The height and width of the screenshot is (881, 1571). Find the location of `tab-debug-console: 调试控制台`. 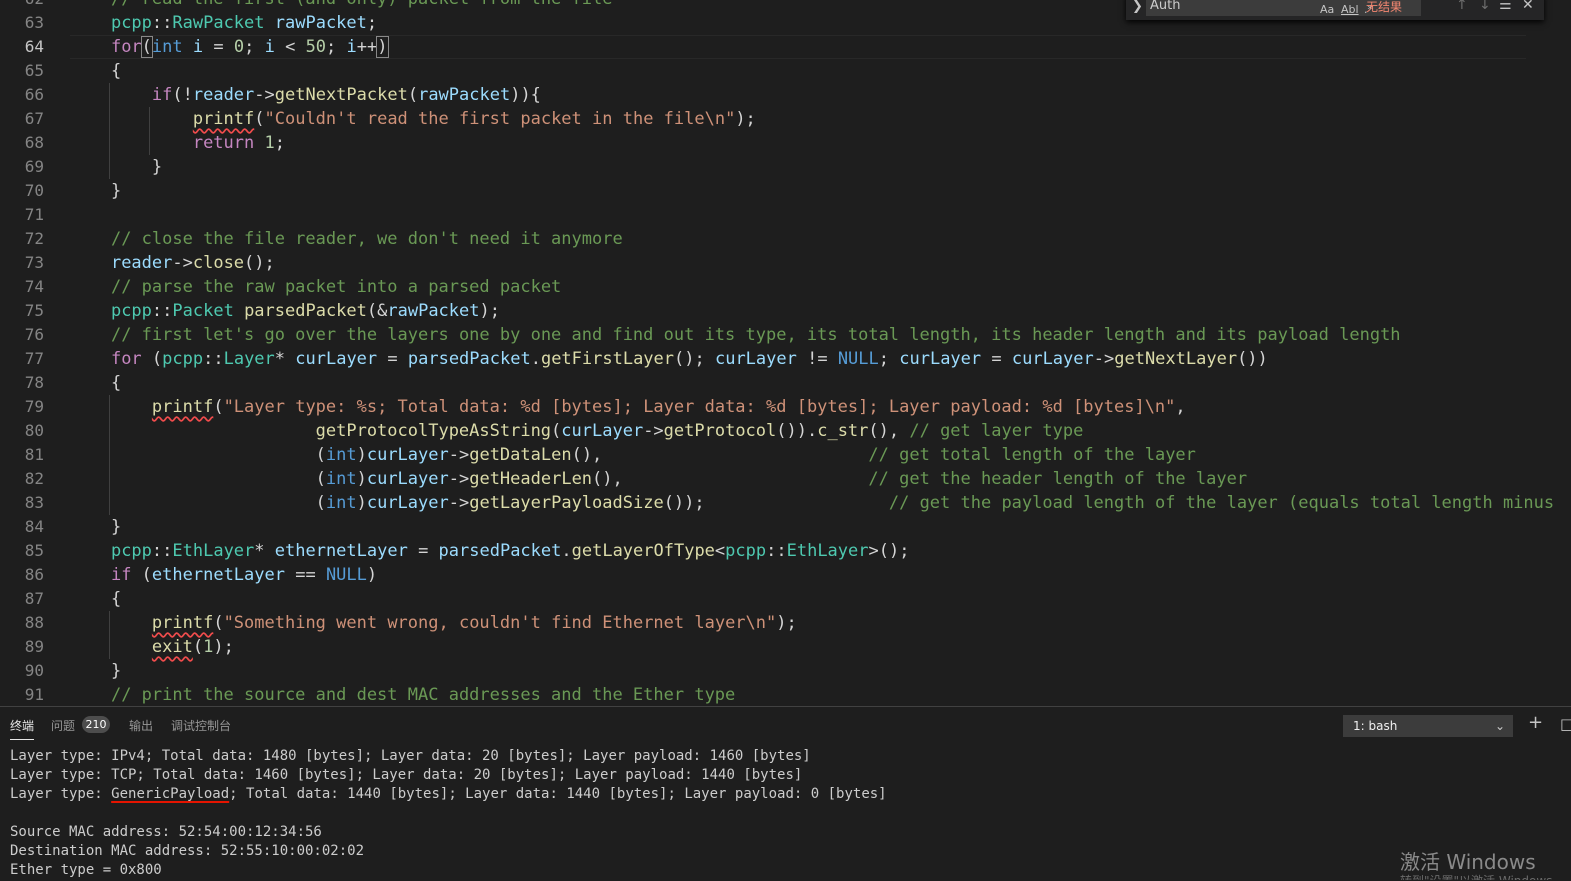

tab-debug-console: 调试控制台 is located at coordinates (201, 725).